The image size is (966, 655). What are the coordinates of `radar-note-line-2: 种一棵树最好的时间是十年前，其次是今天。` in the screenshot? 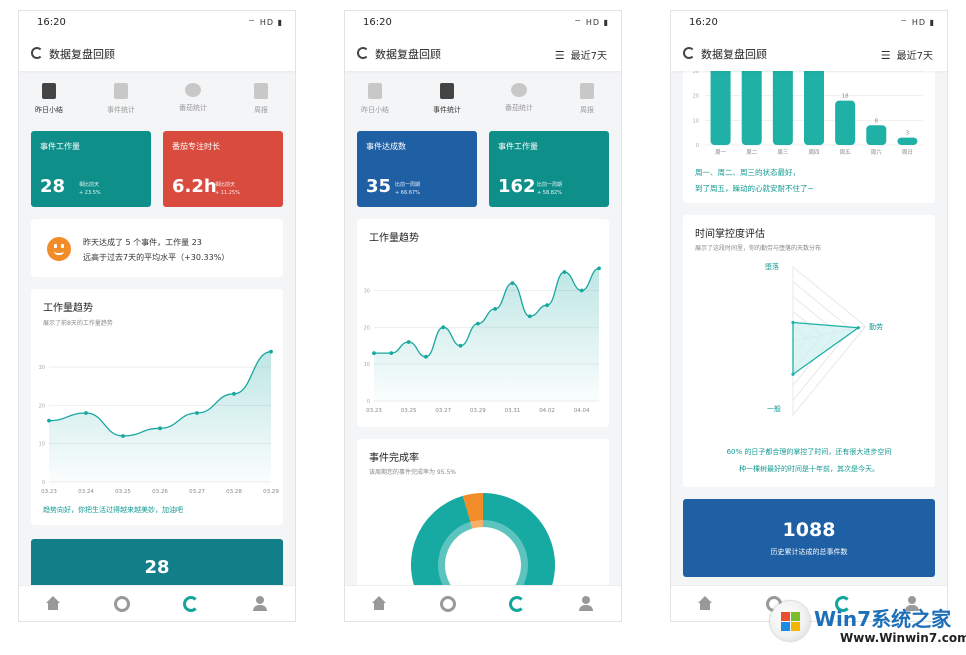 It's located at (809, 469).